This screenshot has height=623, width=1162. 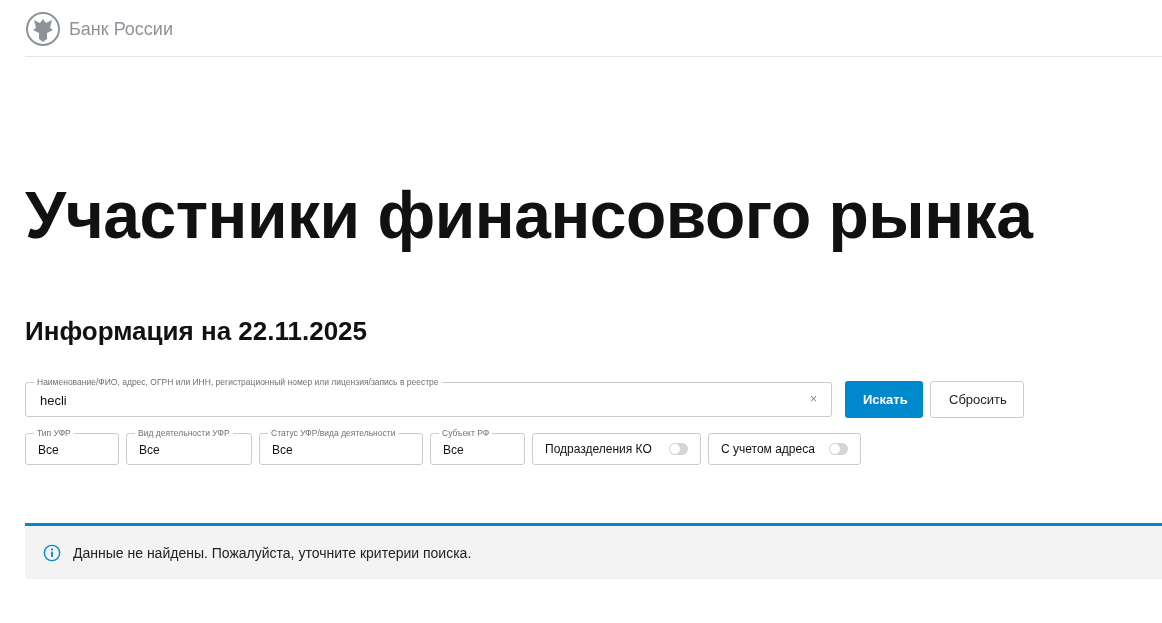 I want to click on toggle-label: С учетом адреса, so click(x=768, y=449).